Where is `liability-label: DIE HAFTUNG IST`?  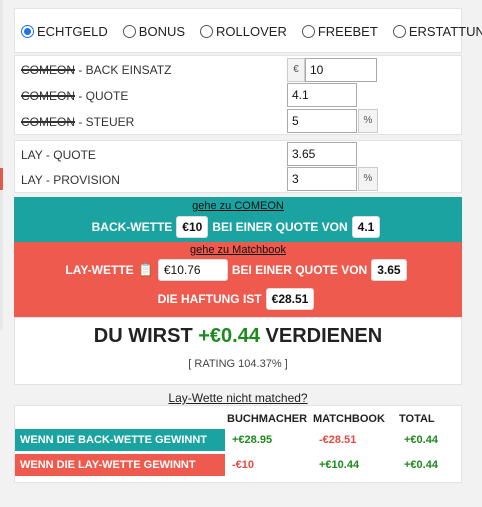 liability-label: DIE HAFTUNG IST is located at coordinates (209, 299).